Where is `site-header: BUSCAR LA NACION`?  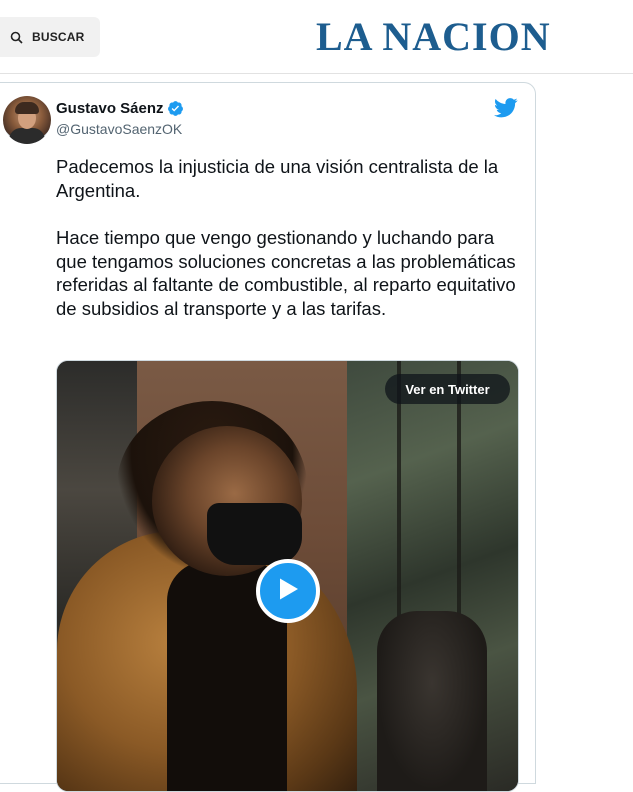
site-header: BUSCAR LA NACION is located at coordinates (316, 37).